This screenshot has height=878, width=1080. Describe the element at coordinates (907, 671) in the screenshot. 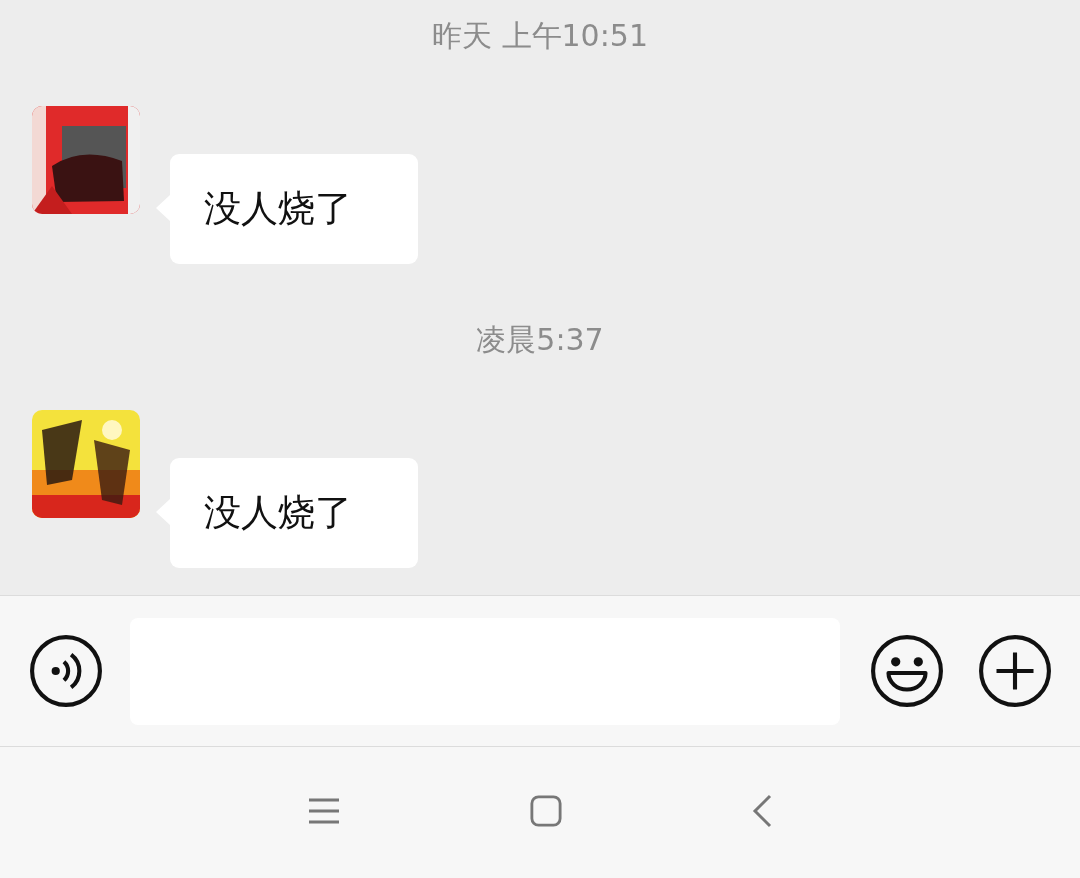

I see `emoji-icon` at that location.